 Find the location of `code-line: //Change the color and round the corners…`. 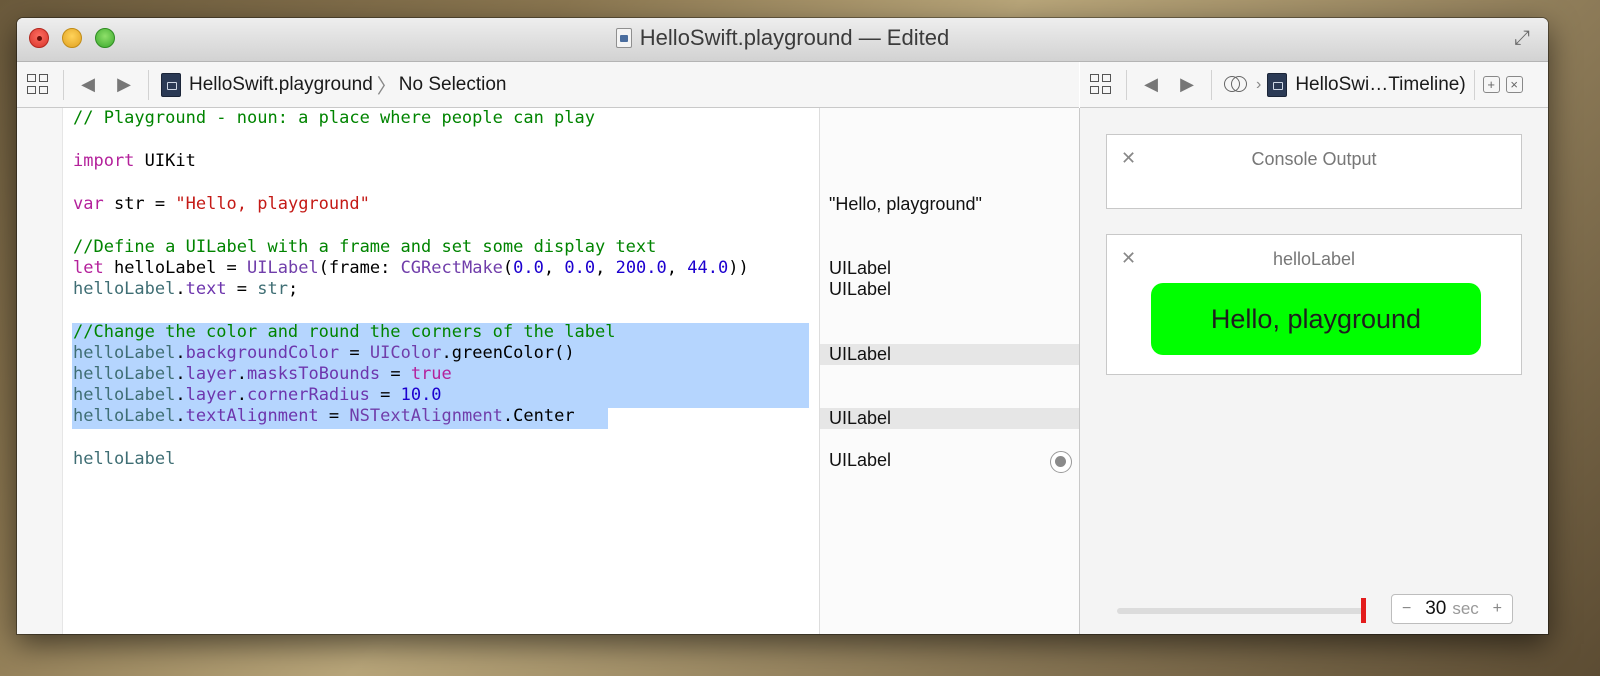

code-line: //Change the color and round the corners… is located at coordinates (344, 332).